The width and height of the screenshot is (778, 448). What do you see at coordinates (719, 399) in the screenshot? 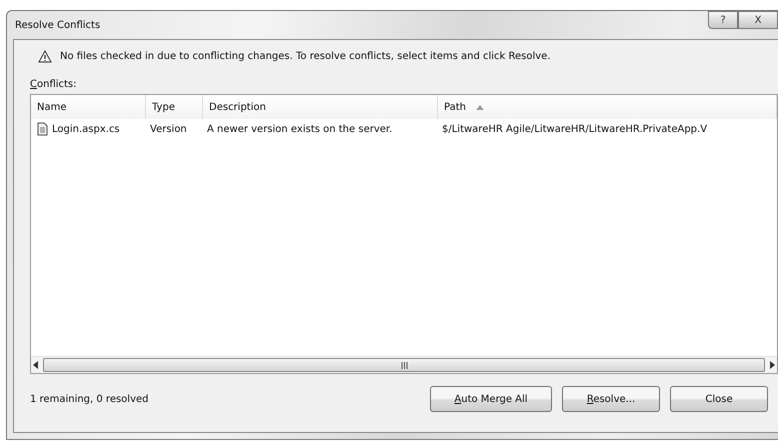
I see `dialog-button: Close` at bounding box center [719, 399].